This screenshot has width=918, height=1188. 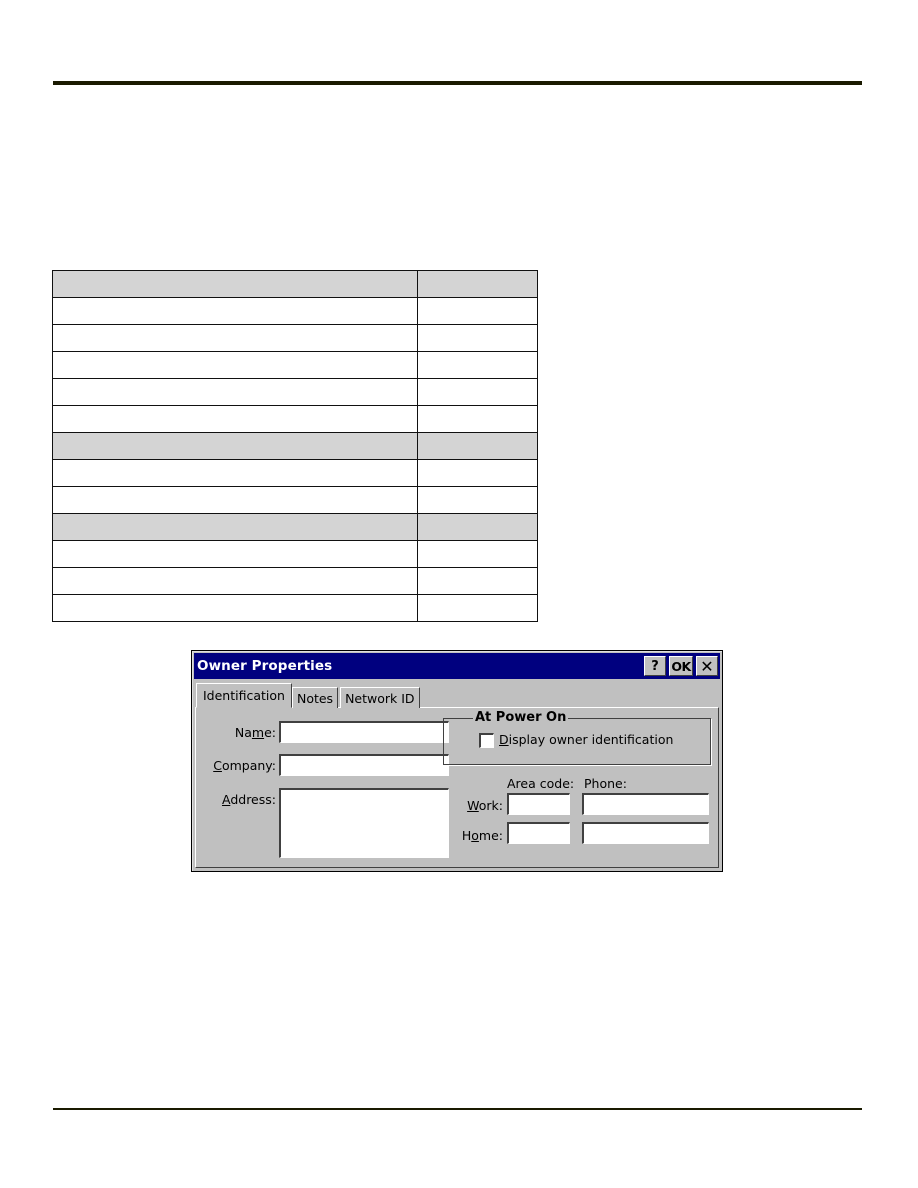 What do you see at coordinates (645, 804) in the screenshot?
I see `work-phone-input` at bounding box center [645, 804].